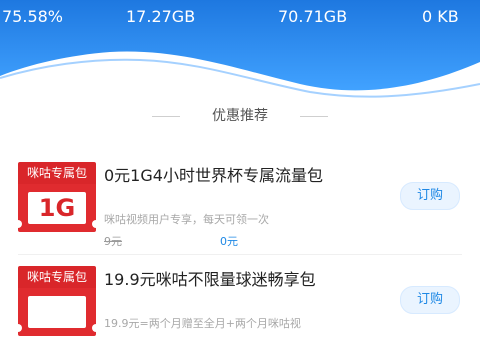 Image resolution: width=480 pixels, height=358 pixels. What do you see at coordinates (240, 116) in the screenshot?
I see `section-title: 优惠推荐` at bounding box center [240, 116].